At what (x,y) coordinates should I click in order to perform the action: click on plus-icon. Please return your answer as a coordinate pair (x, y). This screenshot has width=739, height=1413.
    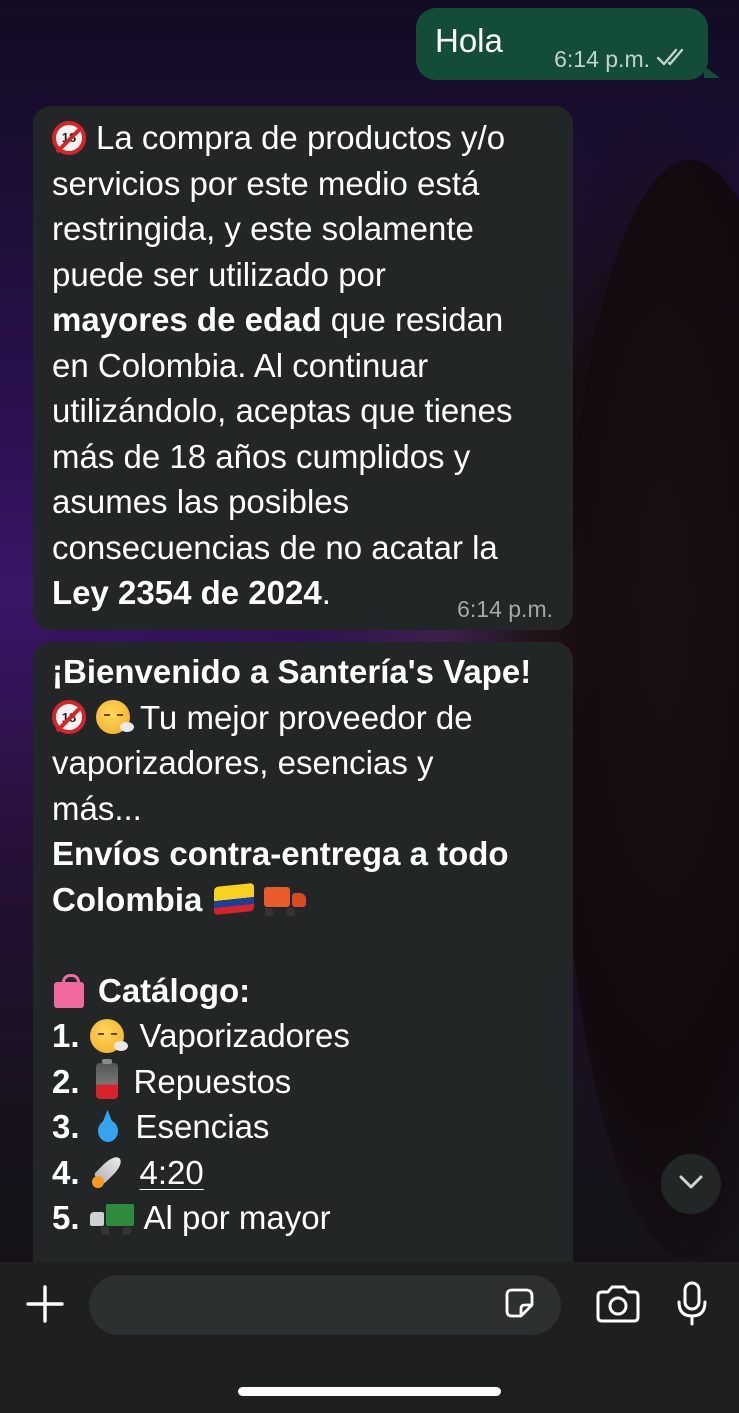
    Looking at the image, I should click on (45, 1306).